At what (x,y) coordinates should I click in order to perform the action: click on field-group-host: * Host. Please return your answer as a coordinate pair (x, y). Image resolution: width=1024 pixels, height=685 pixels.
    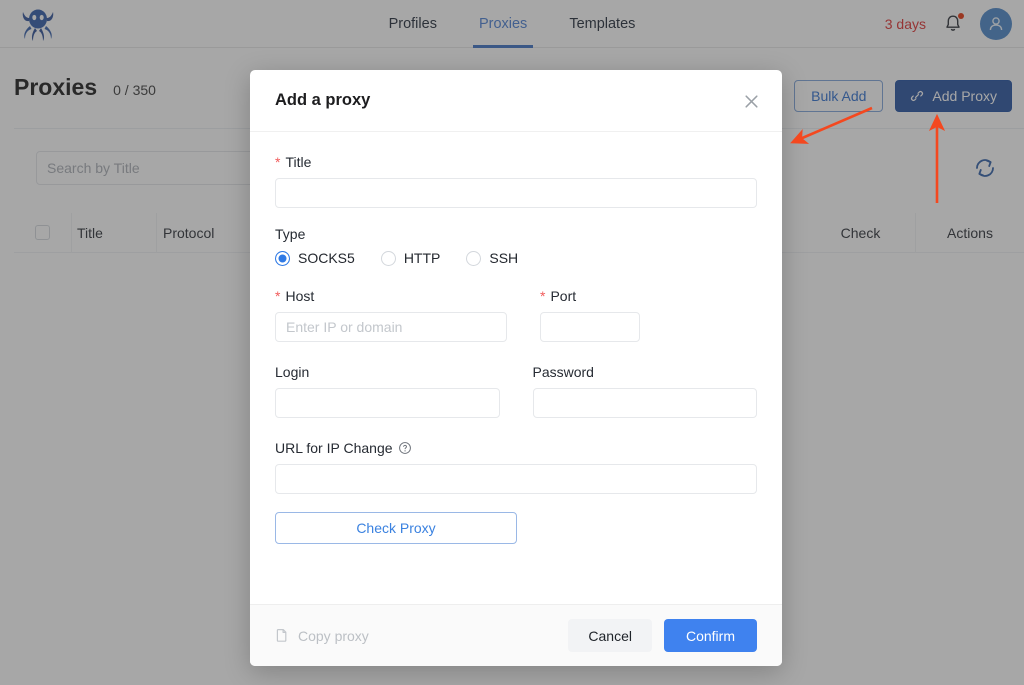
    Looking at the image, I should click on (391, 315).